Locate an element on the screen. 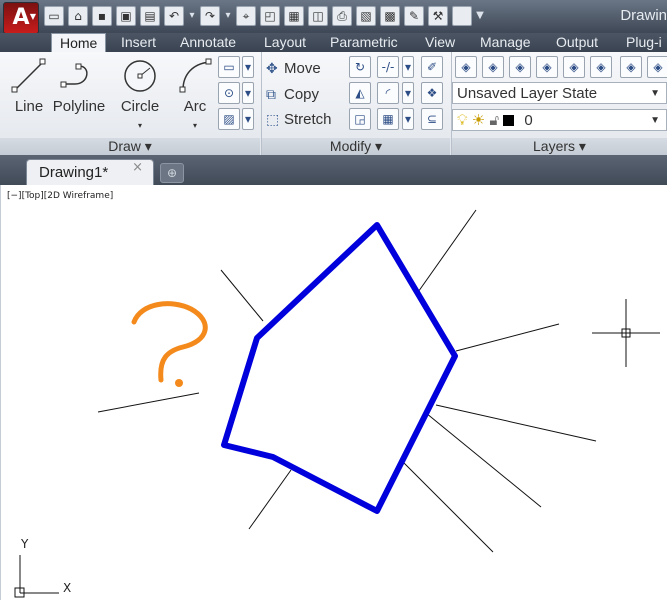 The height and width of the screenshot is (600, 667). save-icon: ▪ is located at coordinates (102, 16).